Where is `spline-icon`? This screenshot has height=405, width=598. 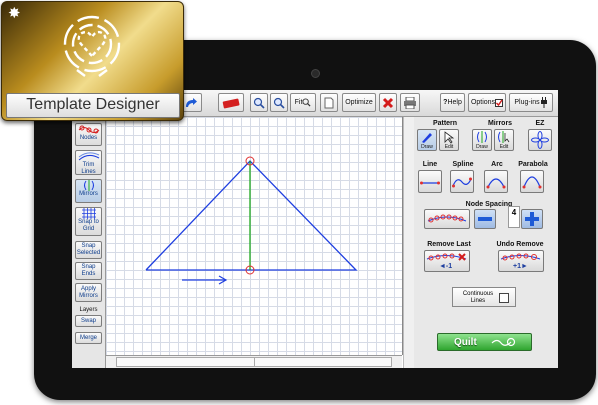
spline-icon is located at coordinates (462, 182).